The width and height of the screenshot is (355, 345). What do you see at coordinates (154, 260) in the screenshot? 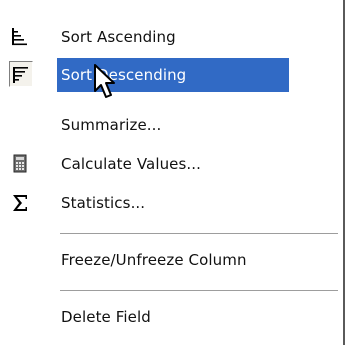
I see `menu-item-label: Freeze/Unfreeze Column` at bounding box center [154, 260].